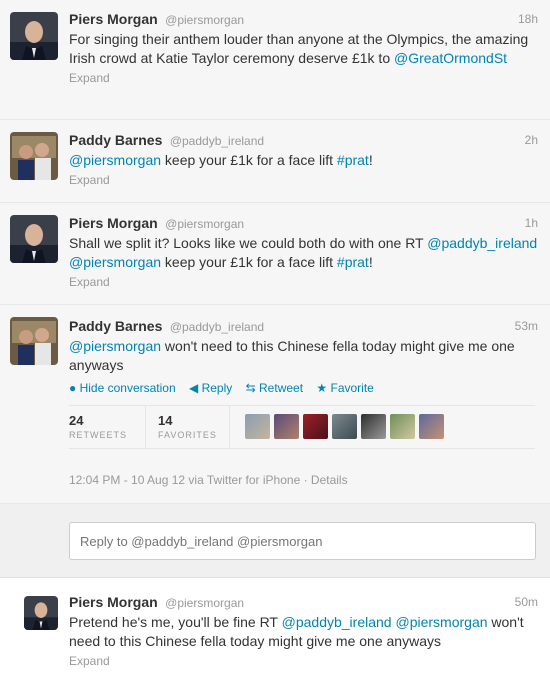 Image resolution: width=550 pixels, height=681 pixels. What do you see at coordinates (322, 388) in the screenshot?
I see `star-icon: ★` at bounding box center [322, 388].